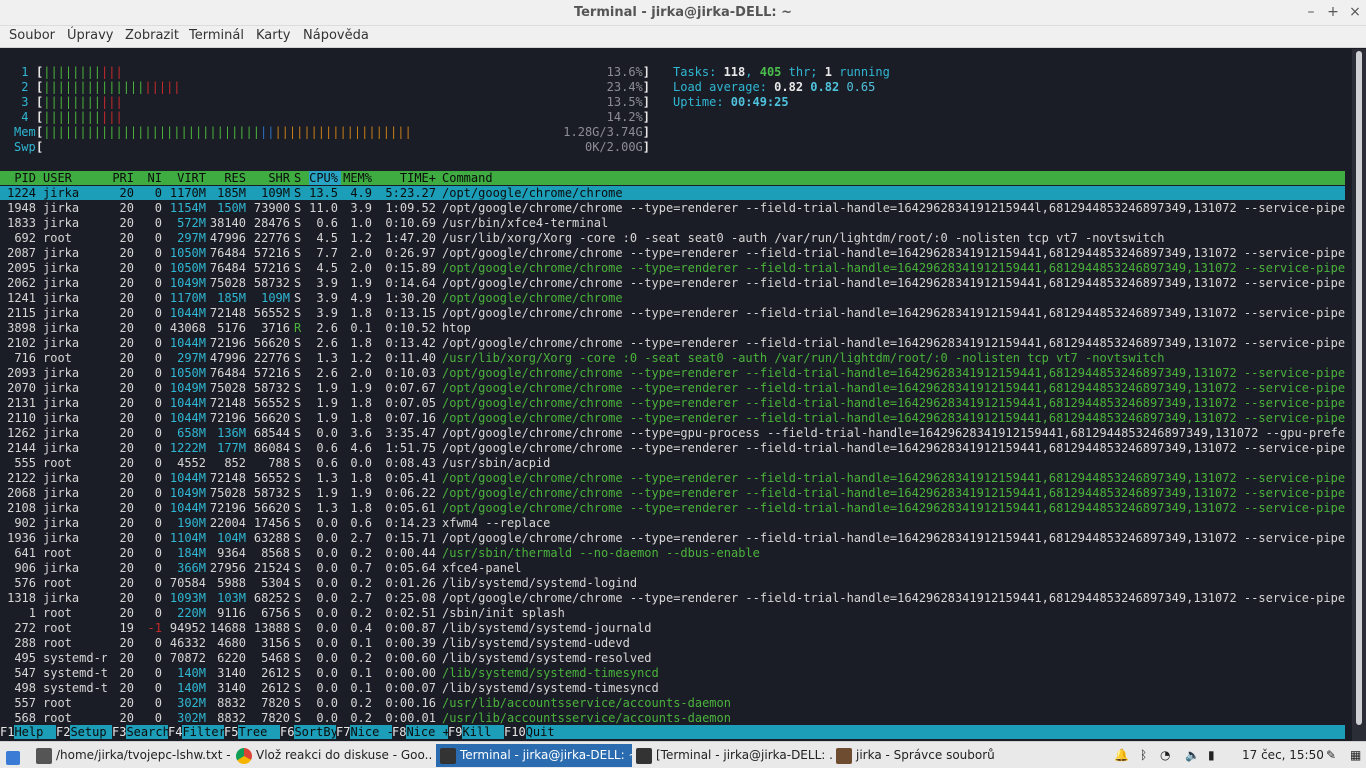 This screenshot has height=768, width=1366. What do you see at coordinates (122, 178) in the screenshot?
I see `column-header-pri: PRI` at bounding box center [122, 178].